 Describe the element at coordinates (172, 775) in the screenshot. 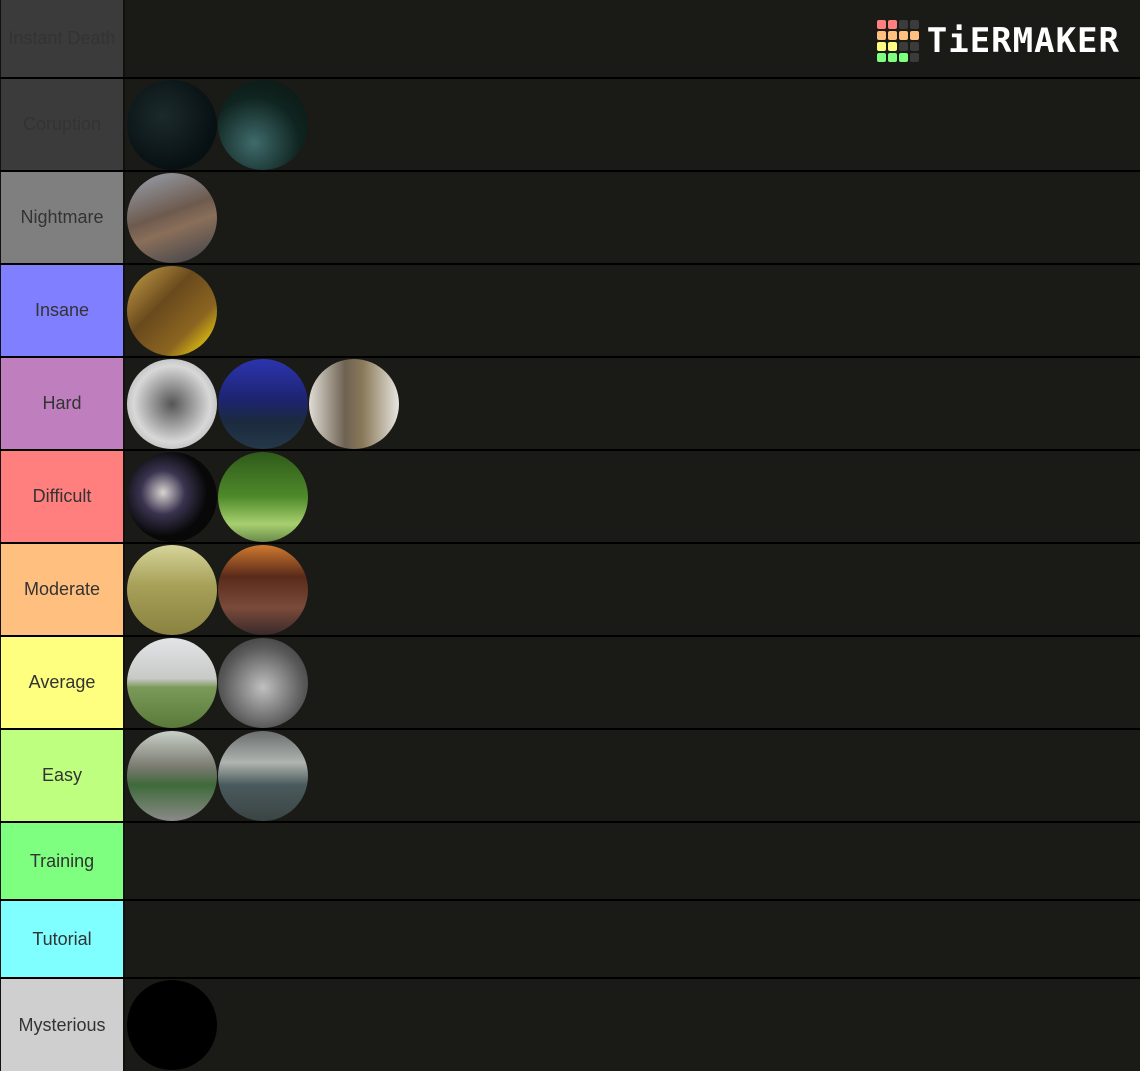

I see `tier-item-empty-city-street` at that location.